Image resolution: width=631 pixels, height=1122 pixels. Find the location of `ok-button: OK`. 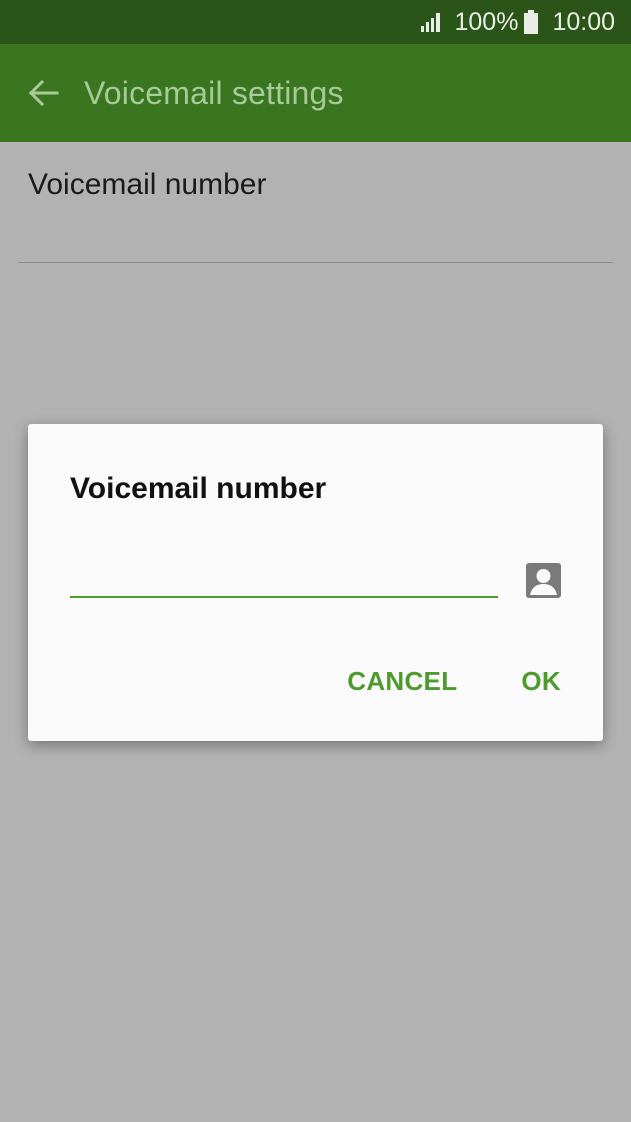

ok-button: OK is located at coordinates (541, 681).